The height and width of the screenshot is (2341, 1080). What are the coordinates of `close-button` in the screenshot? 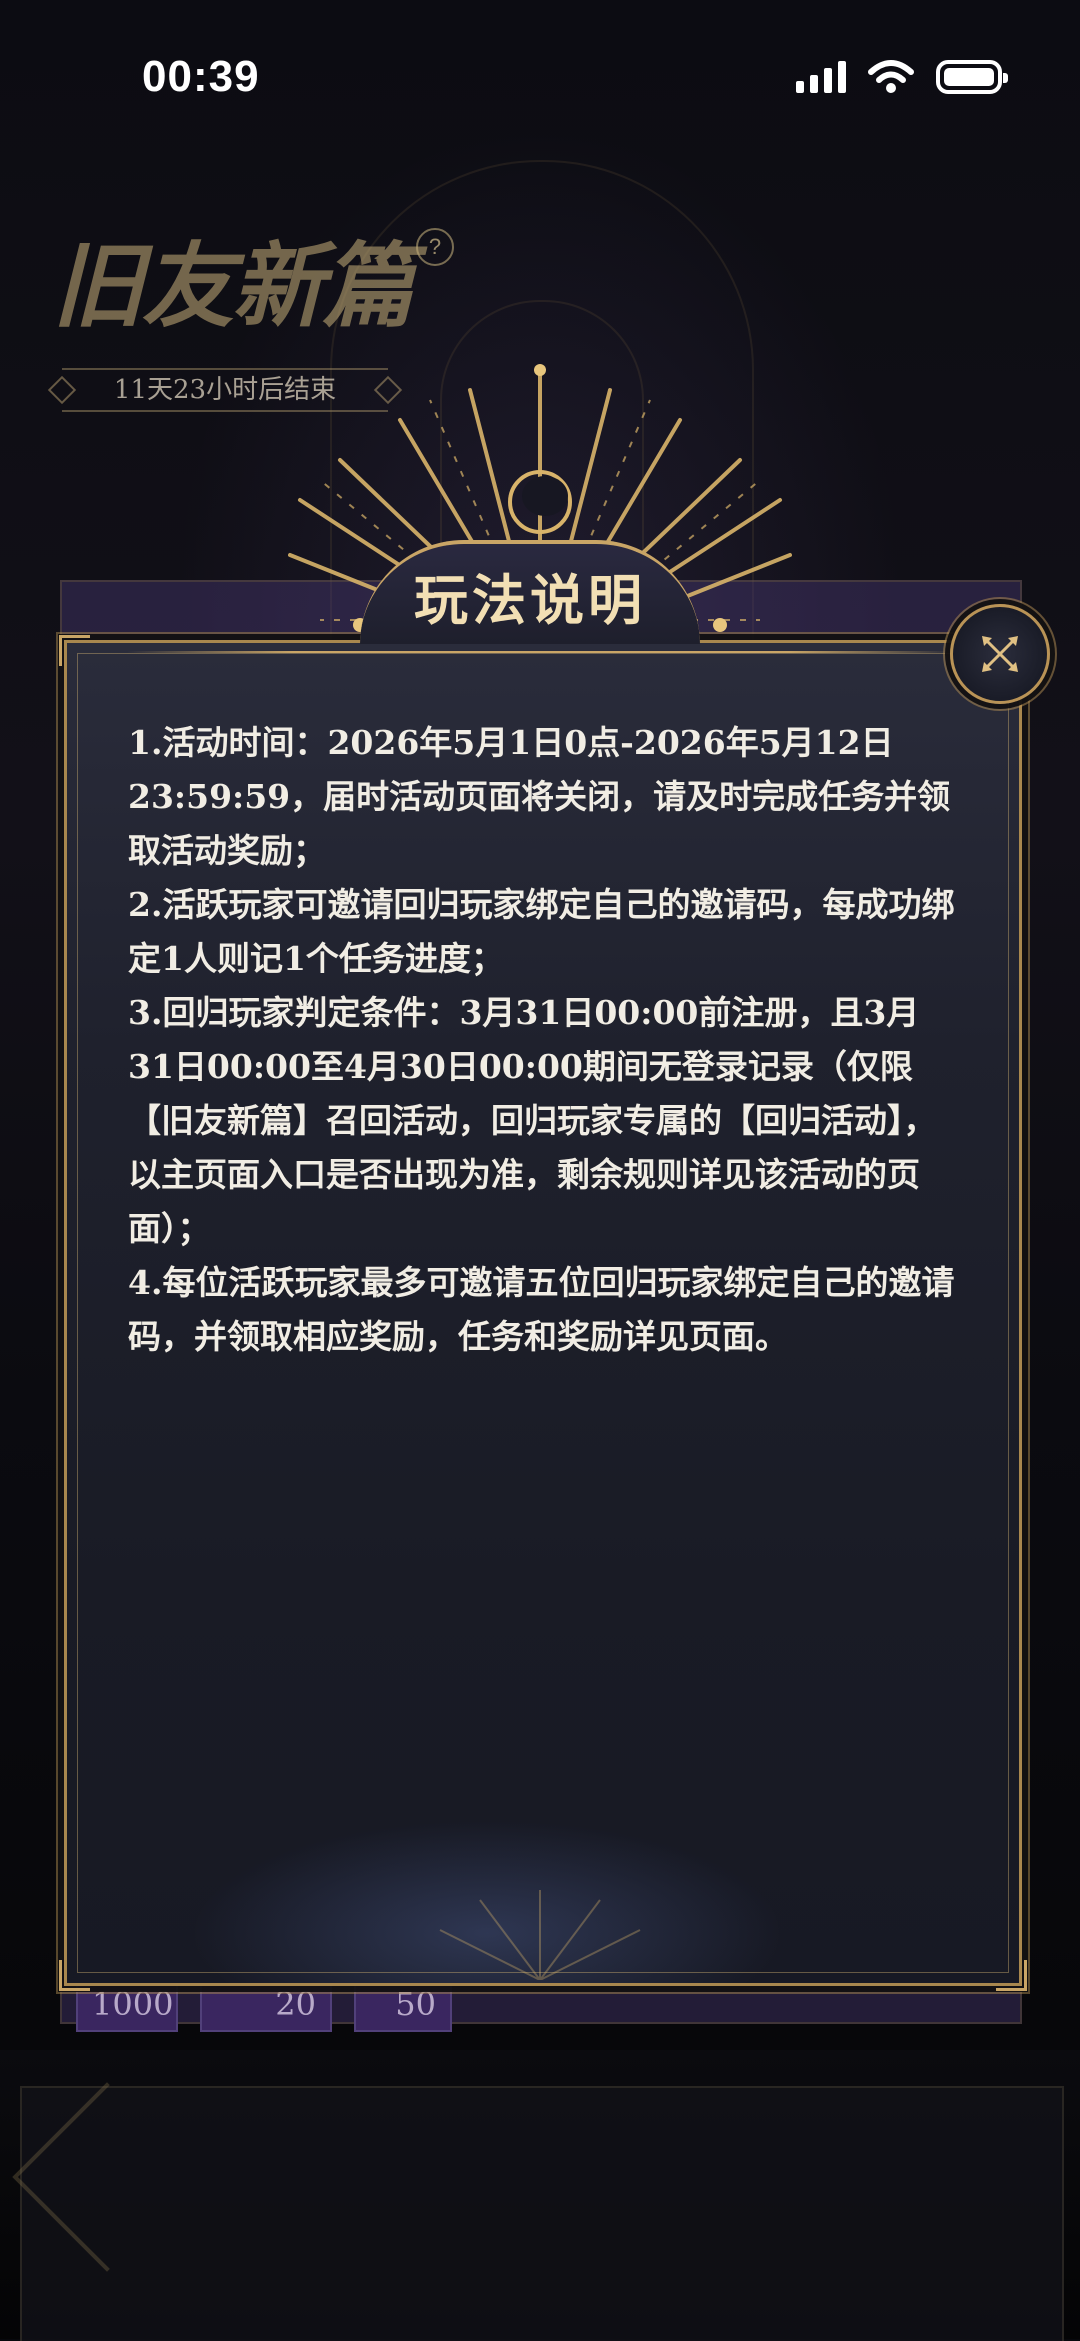 It's located at (1000, 654).